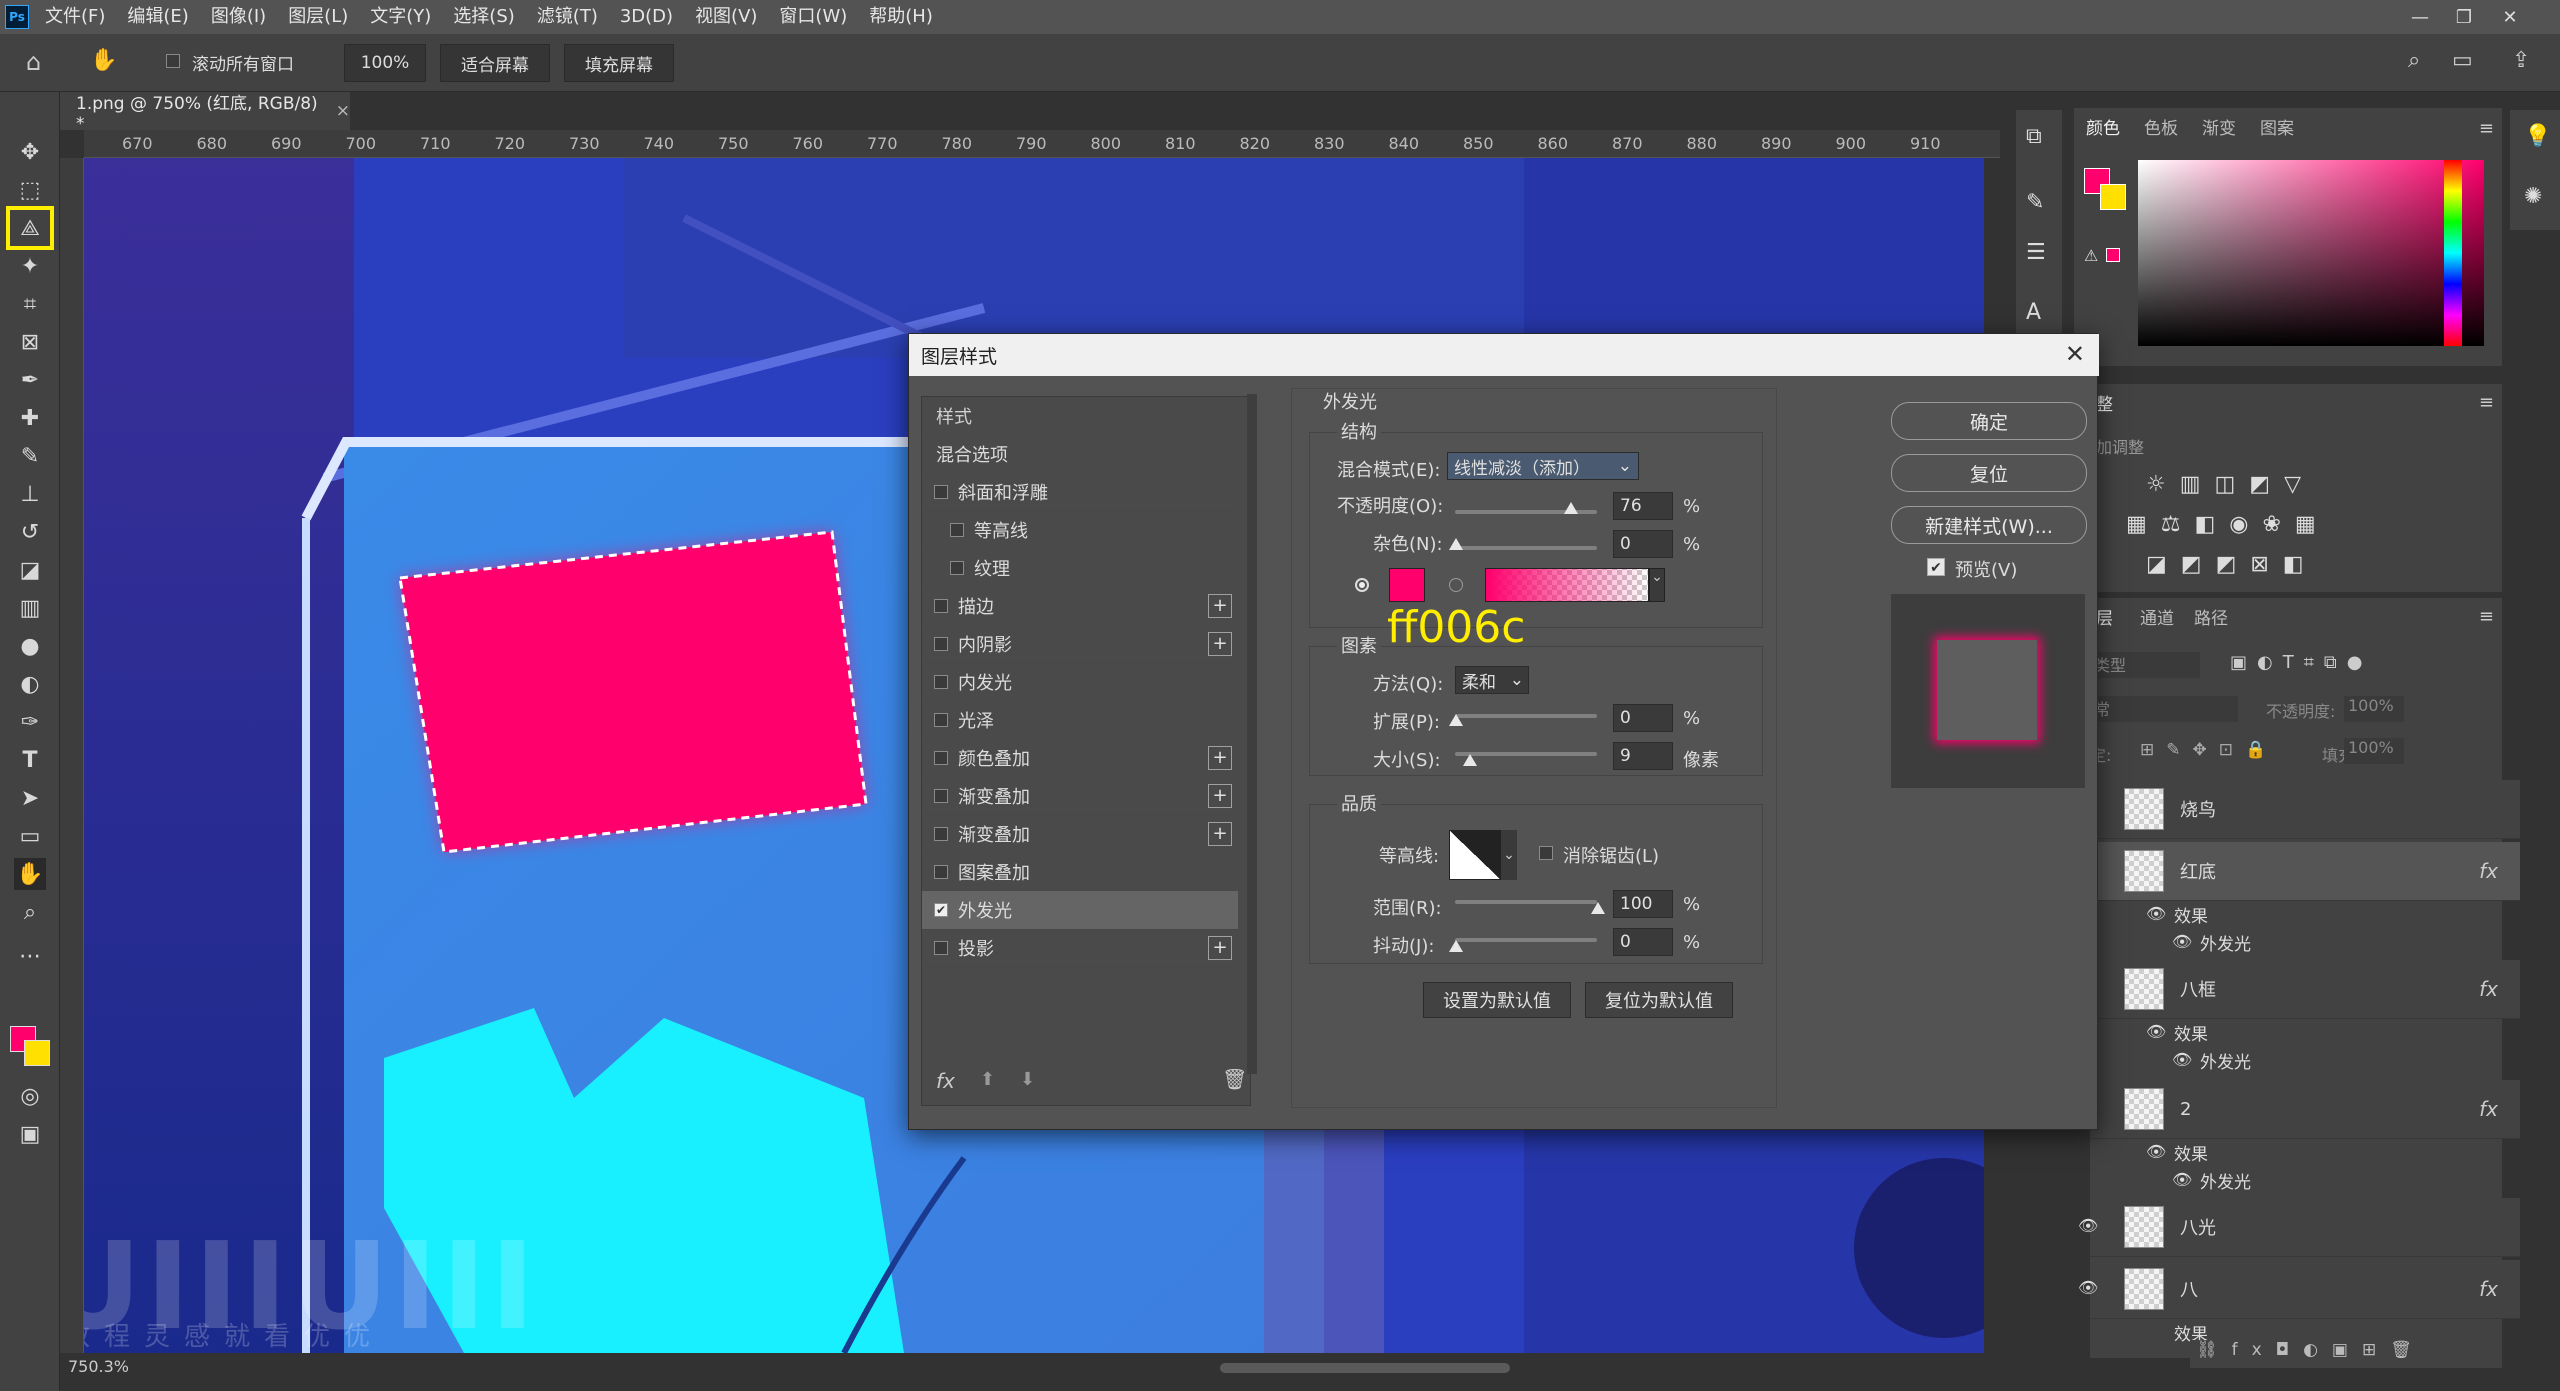  I want to click on style-item-checkbox: ✔, so click(941, 910).